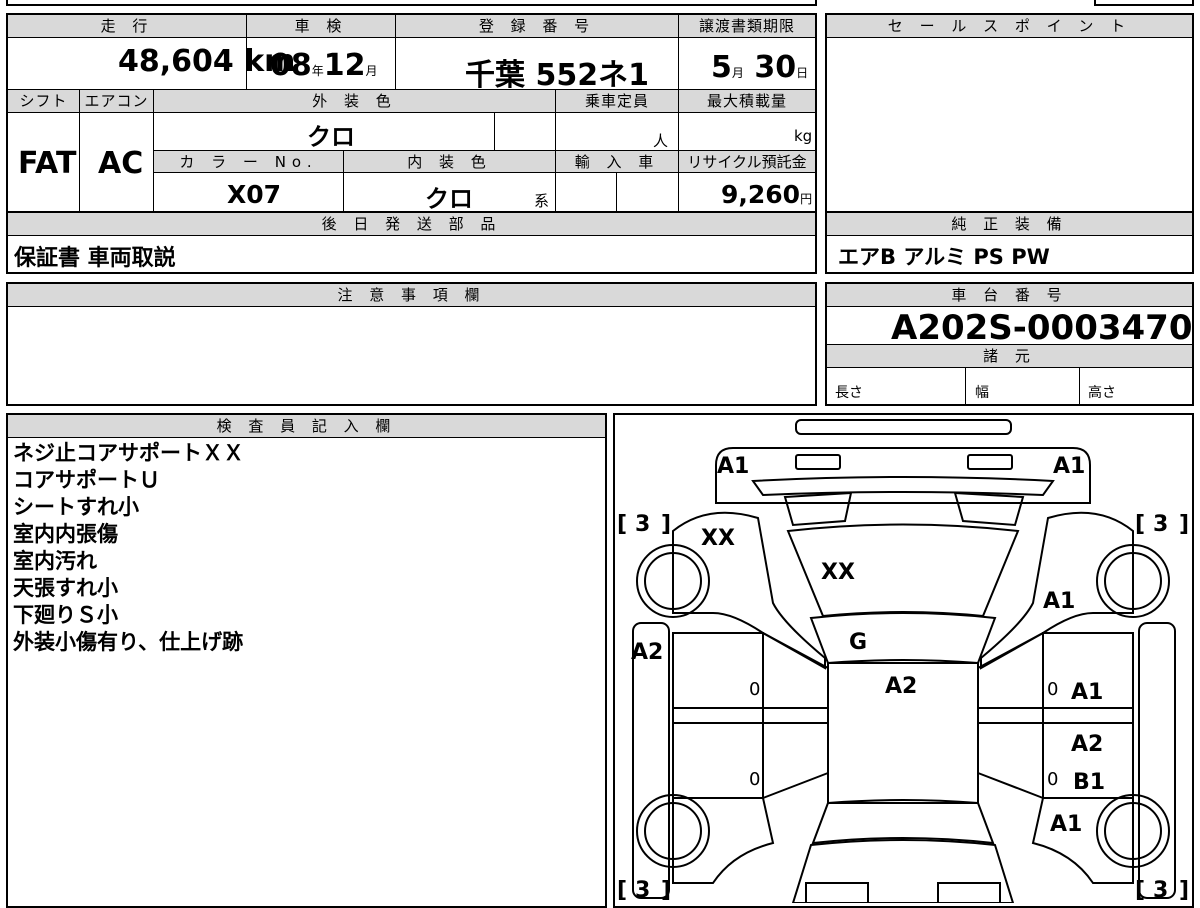 This screenshot has width=1200, height=908. Describe the element at coordinates (95, 258) in the screenshot. I see `later-parts-value: 保証書 車両取説` at that location.